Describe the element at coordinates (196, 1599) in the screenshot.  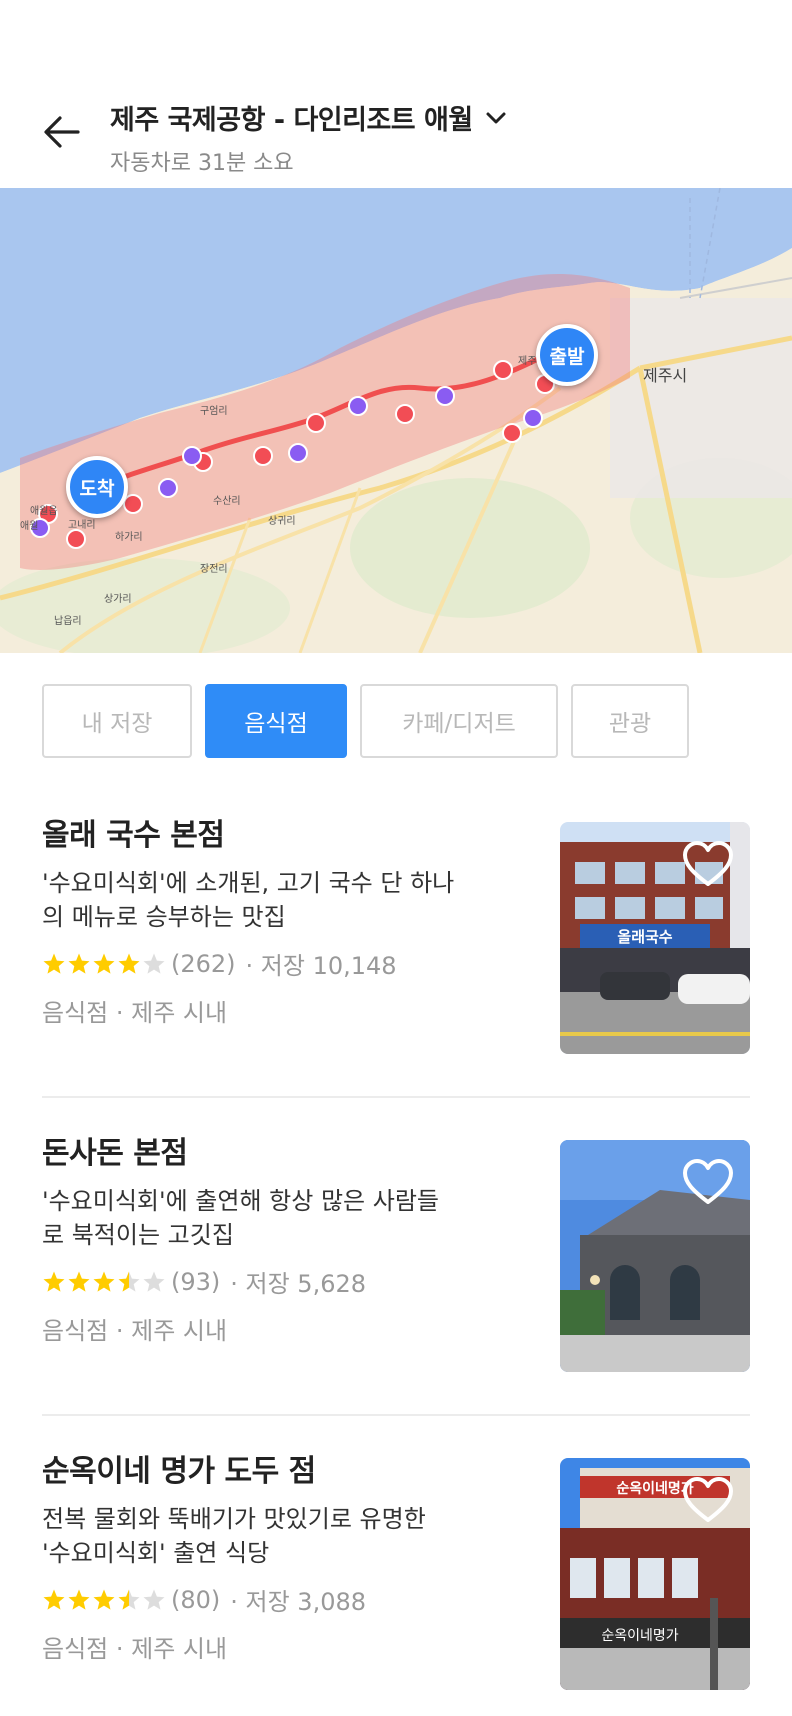
I see `review-count: (80)` at that location.